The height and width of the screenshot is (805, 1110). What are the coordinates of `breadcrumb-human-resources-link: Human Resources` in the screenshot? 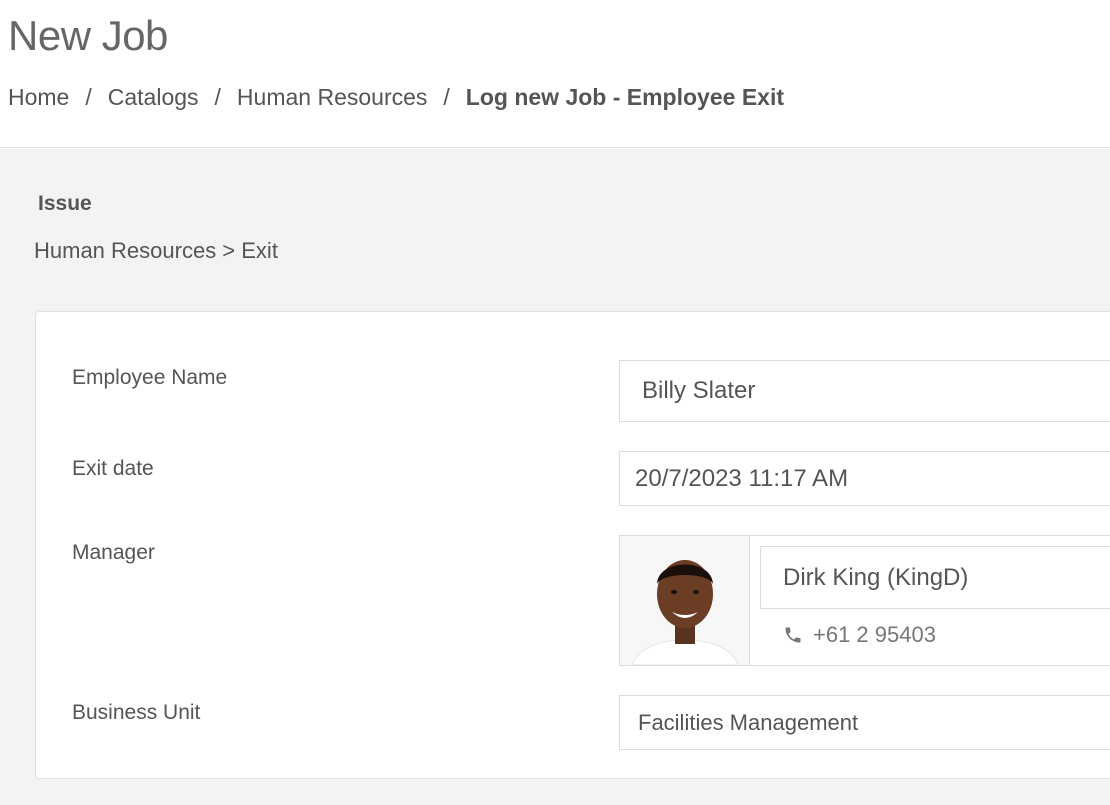 It's located at (332, 97).